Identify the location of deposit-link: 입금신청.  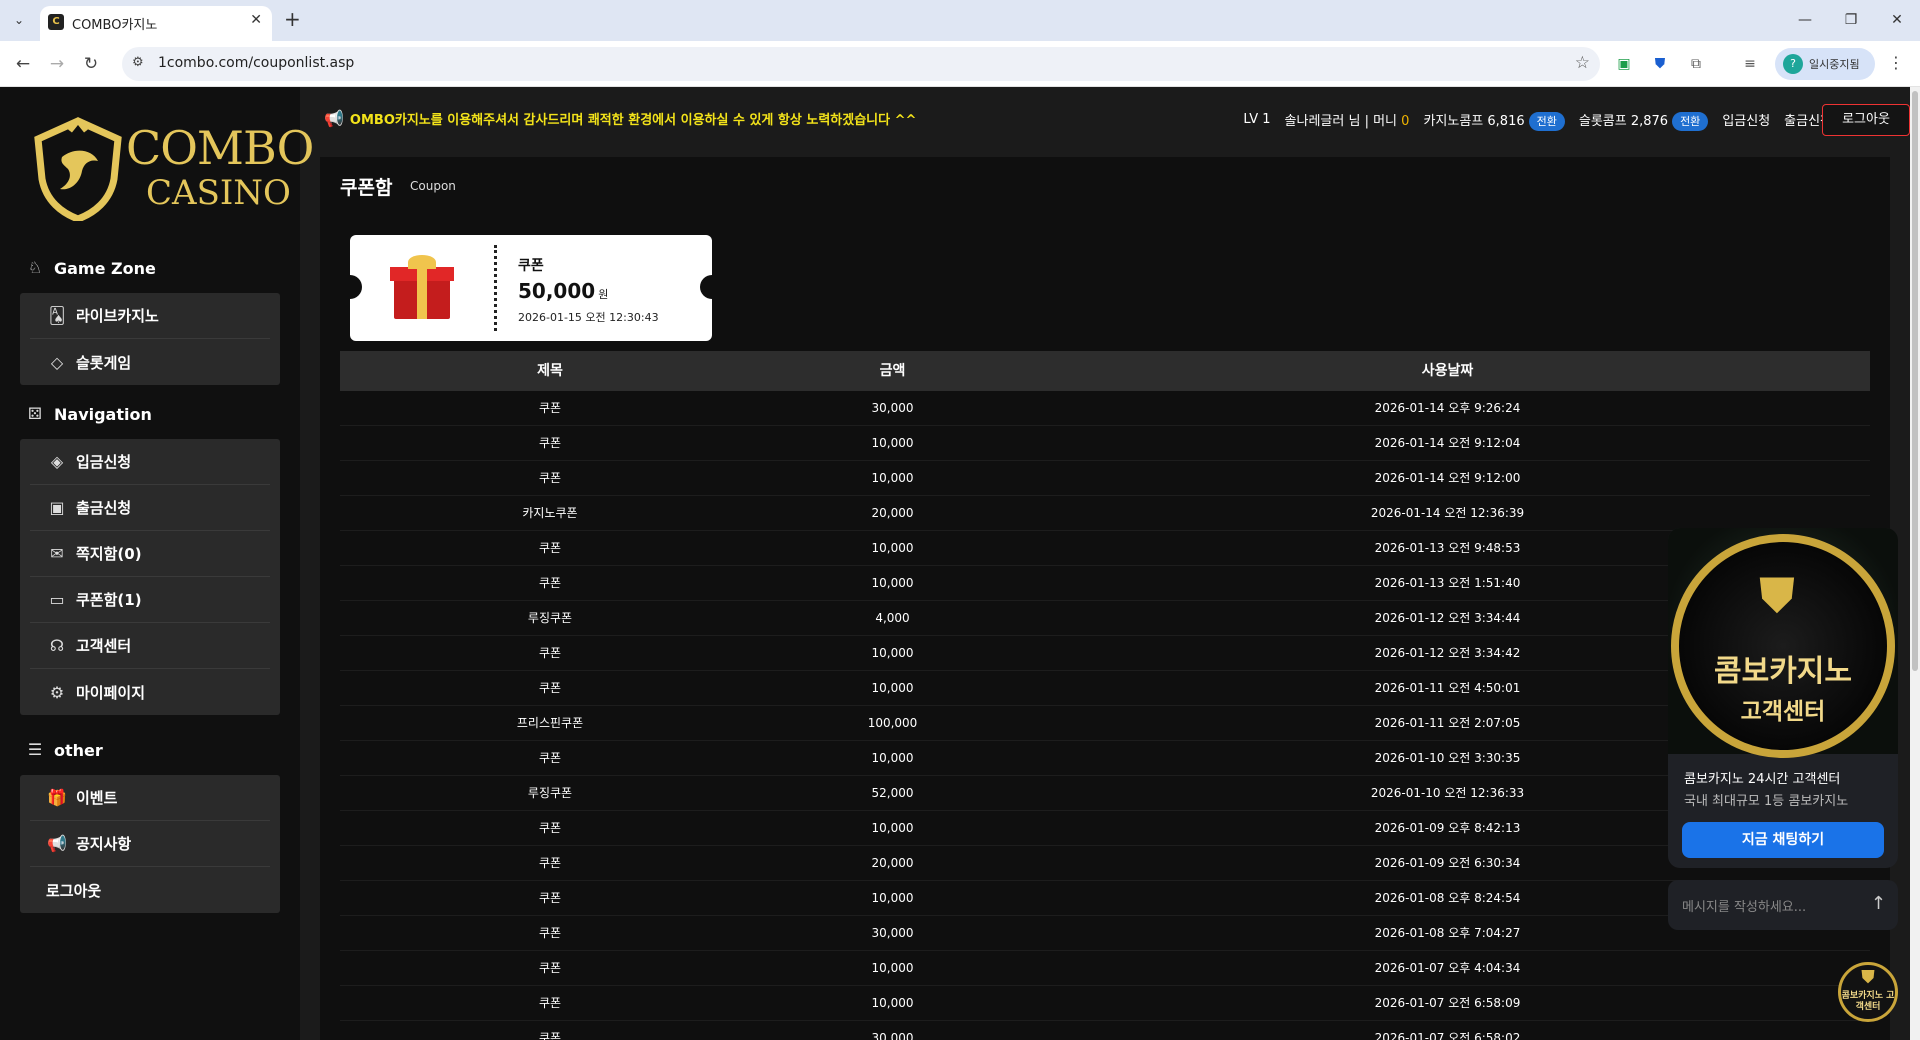
(1746, 119).